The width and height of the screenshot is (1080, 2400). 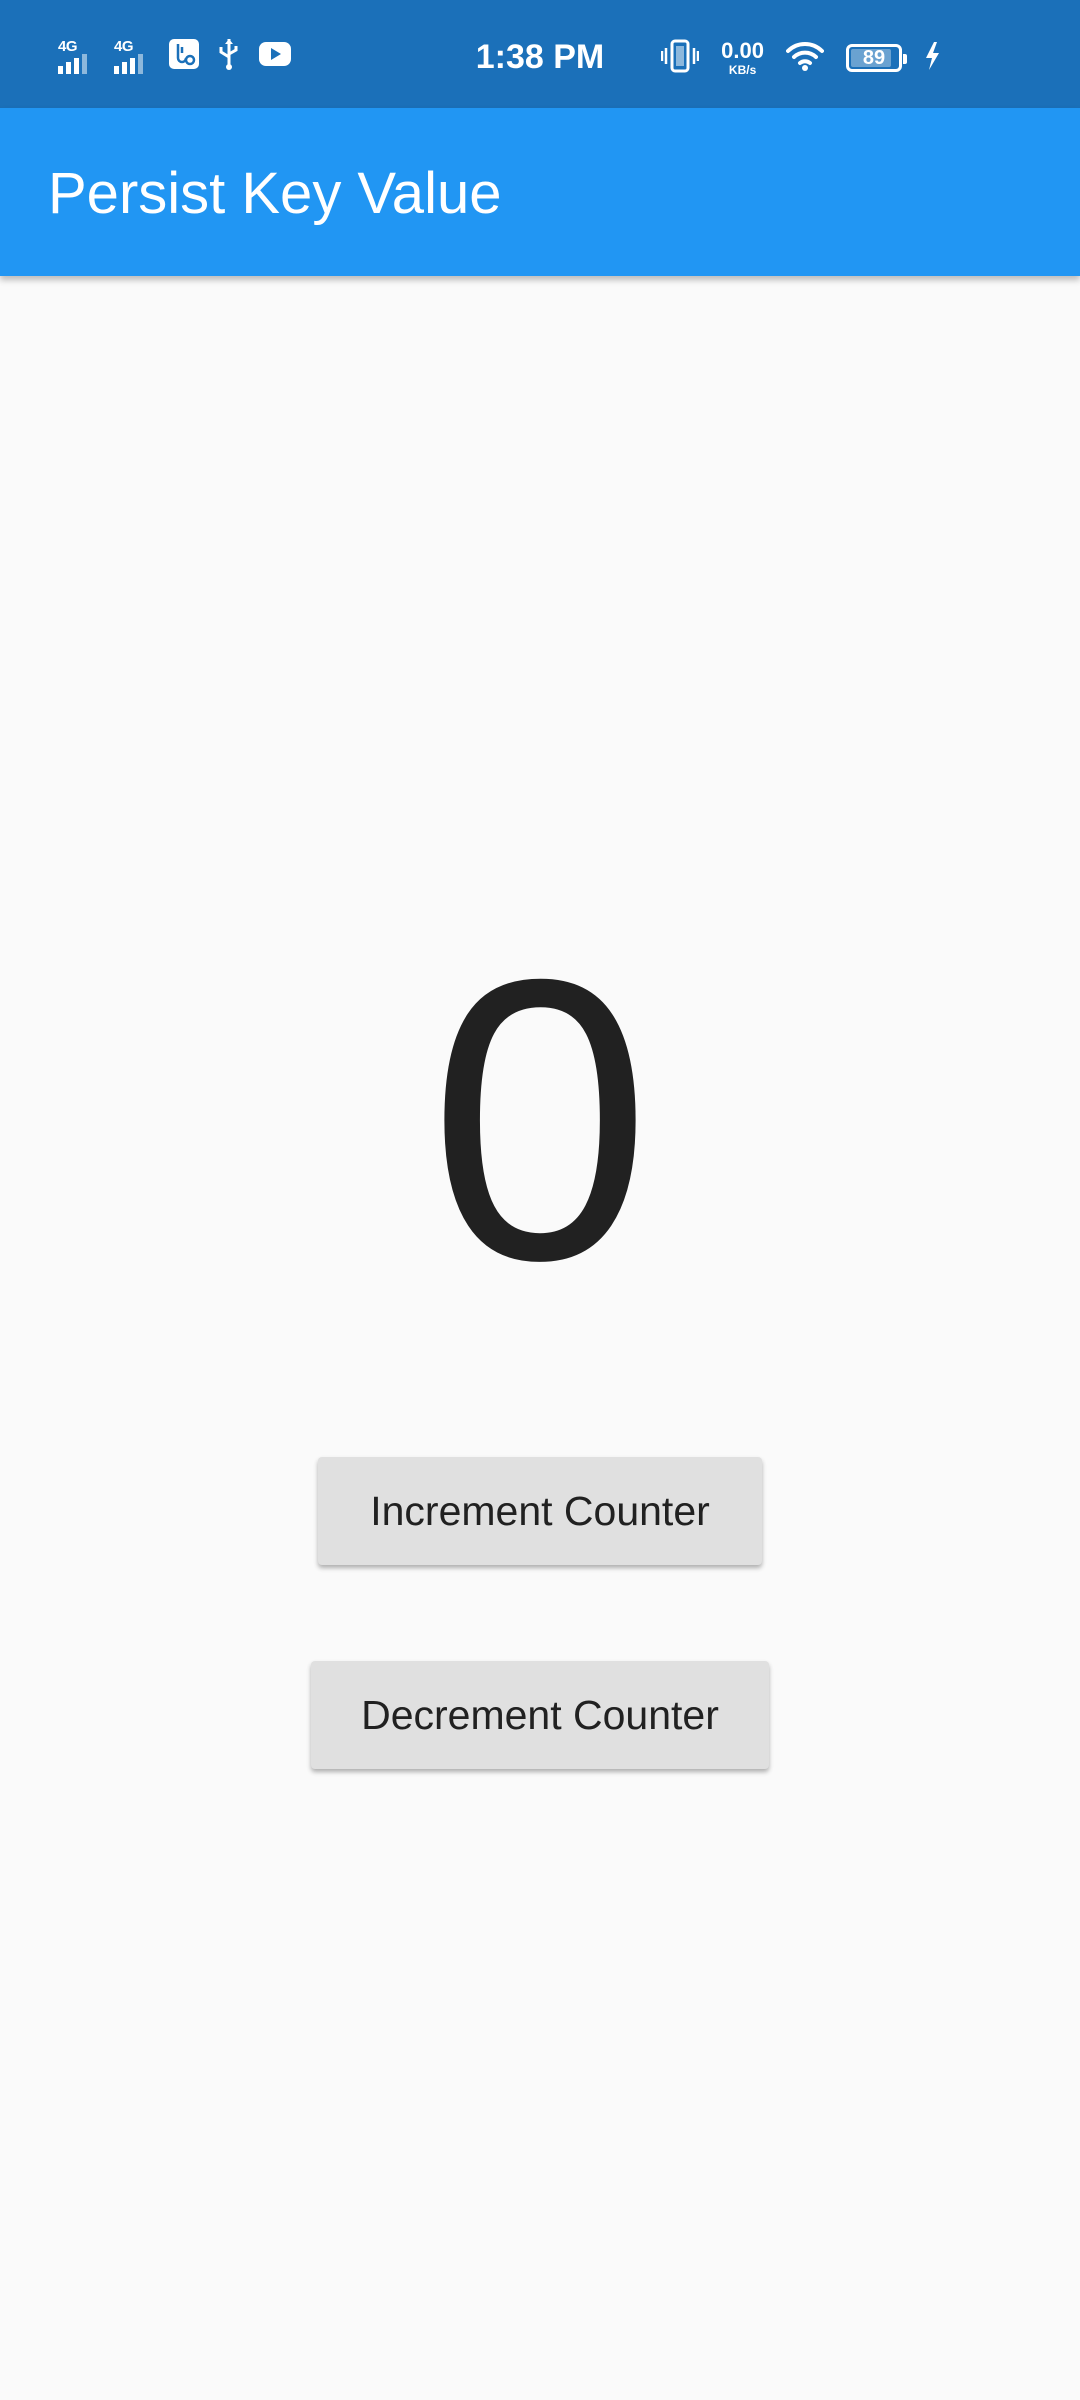 I want to click on network-speed: 0.00 KB/s, so click(x=742, y=57).